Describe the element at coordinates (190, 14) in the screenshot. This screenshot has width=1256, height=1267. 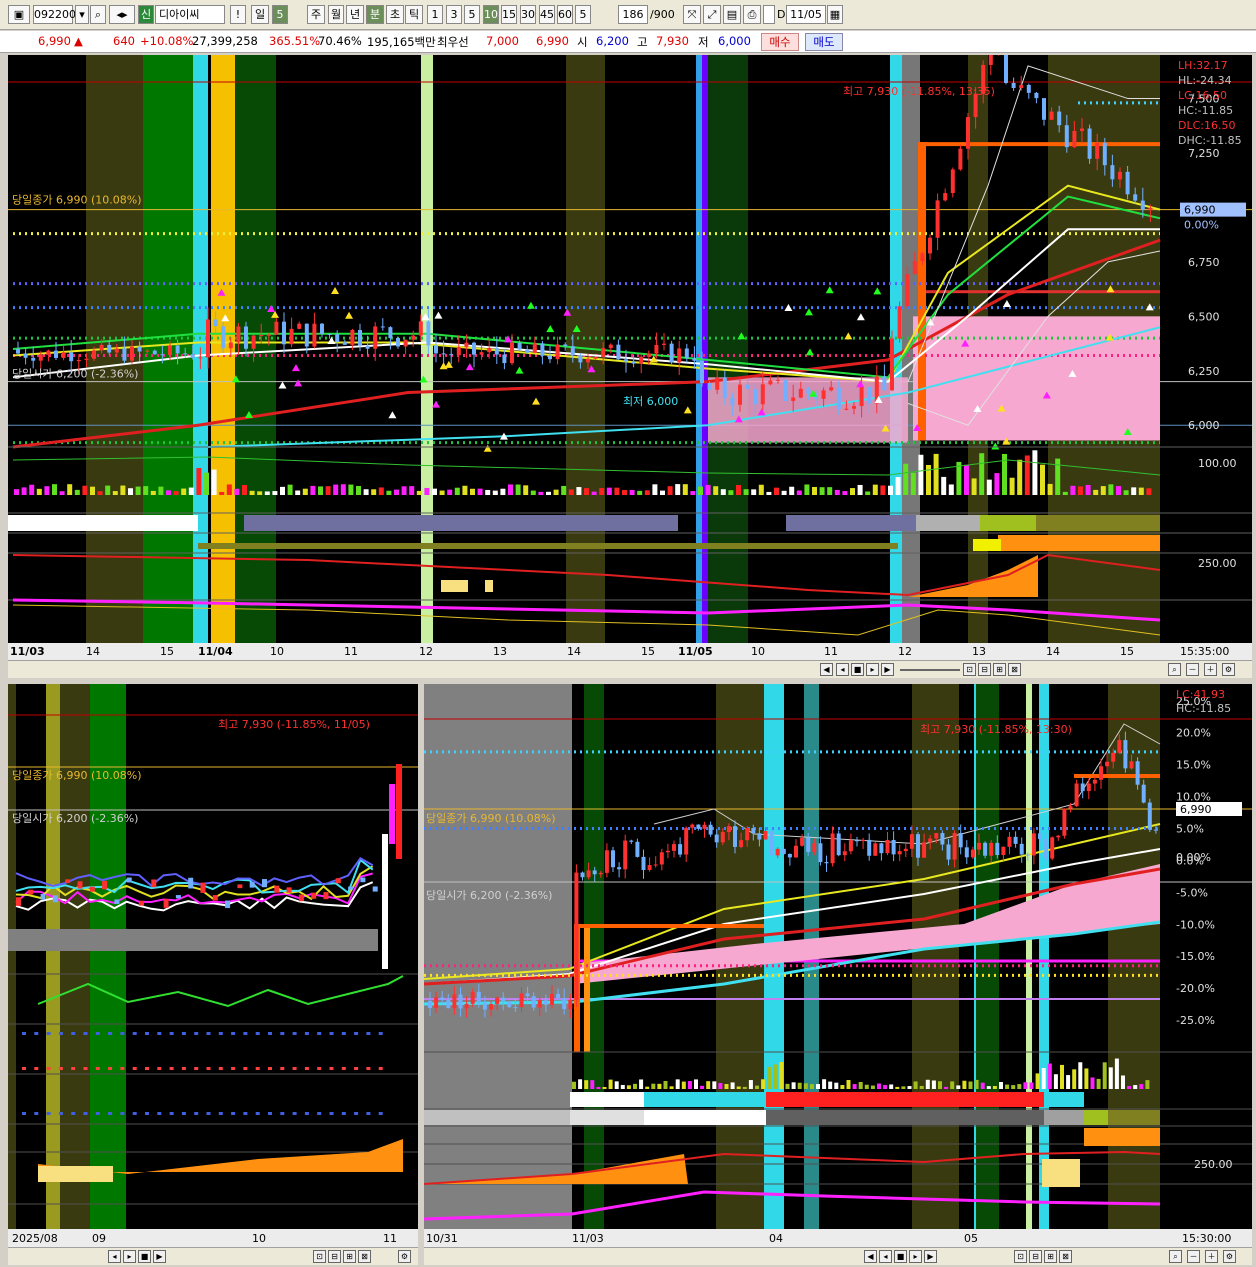
I see `stock-name: 디아이씨` at that location.